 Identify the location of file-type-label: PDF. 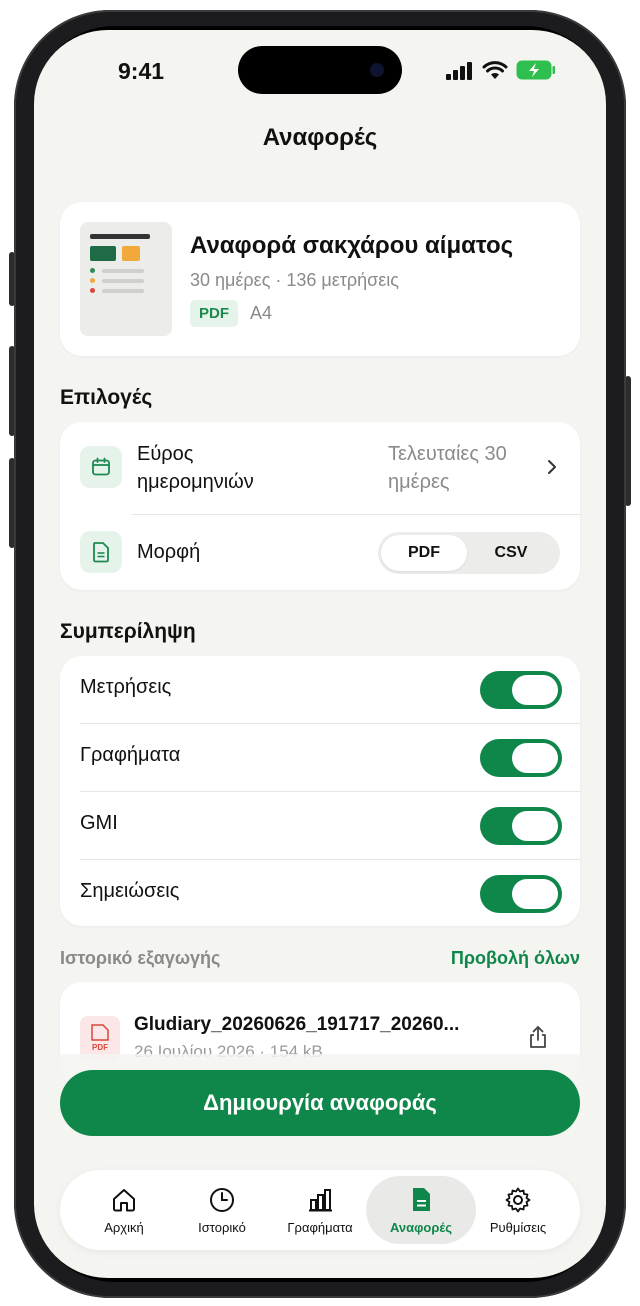
(100, 1047).